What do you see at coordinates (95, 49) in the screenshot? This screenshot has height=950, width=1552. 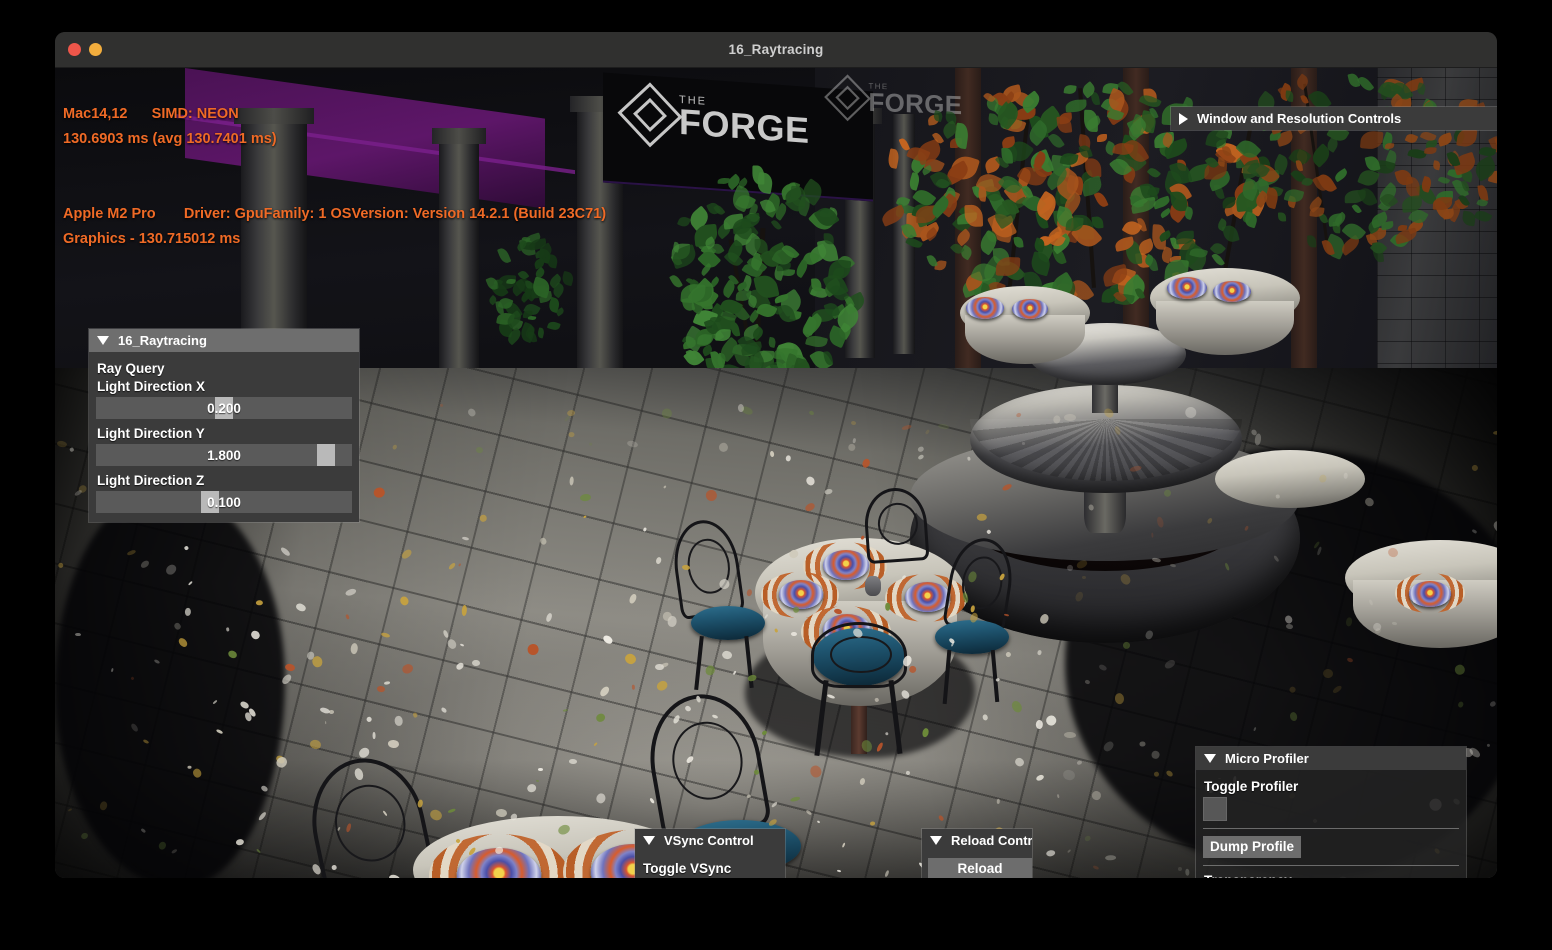 I see `minimize-button` at bounding box center [95, 49].